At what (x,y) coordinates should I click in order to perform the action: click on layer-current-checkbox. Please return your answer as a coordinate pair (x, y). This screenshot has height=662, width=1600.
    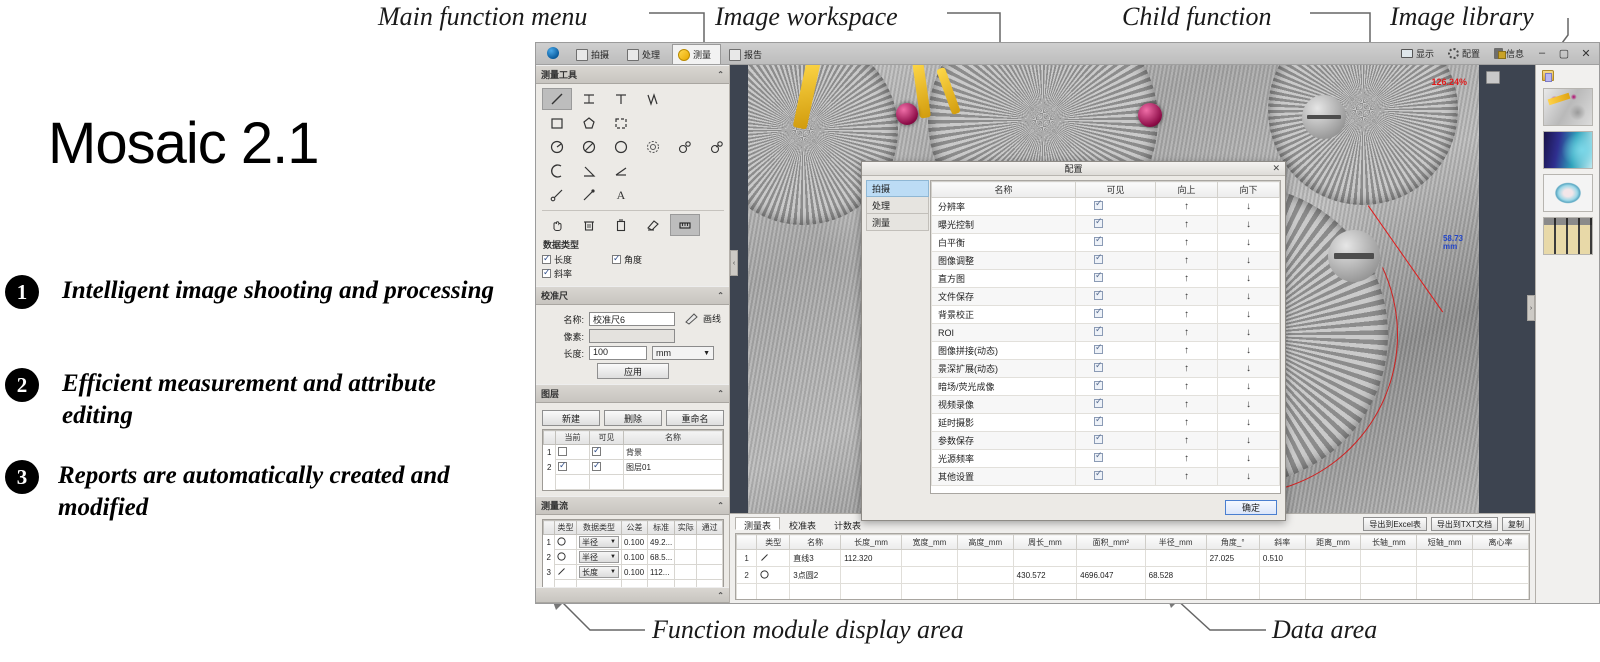
    Looking at the image, I should click on (562, 465).